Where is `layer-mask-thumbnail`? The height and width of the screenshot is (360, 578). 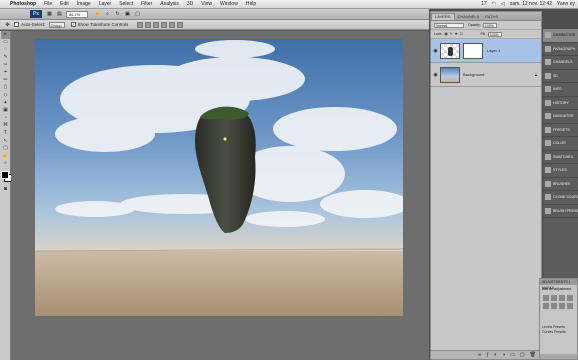 layer-mask-thumbnail is located at coordinates (473, 50).